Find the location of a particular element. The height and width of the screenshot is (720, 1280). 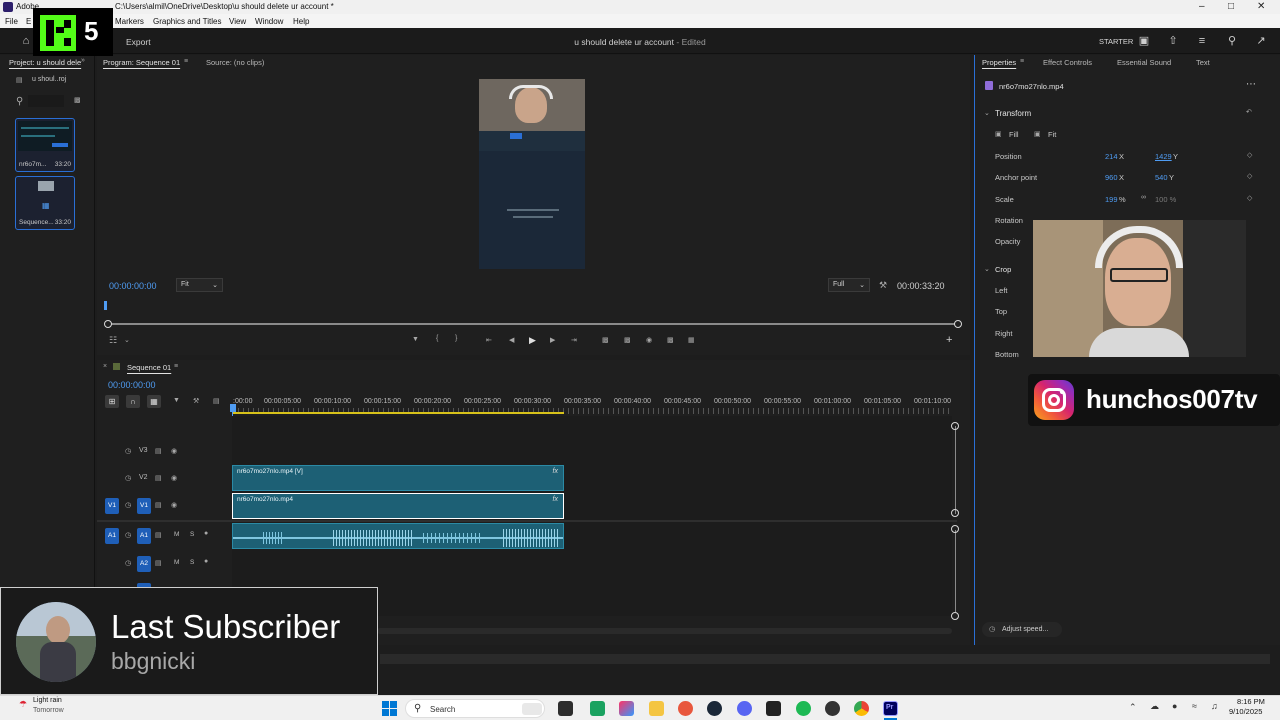

mark-out-icon: } is located at coordinates (456, 338).